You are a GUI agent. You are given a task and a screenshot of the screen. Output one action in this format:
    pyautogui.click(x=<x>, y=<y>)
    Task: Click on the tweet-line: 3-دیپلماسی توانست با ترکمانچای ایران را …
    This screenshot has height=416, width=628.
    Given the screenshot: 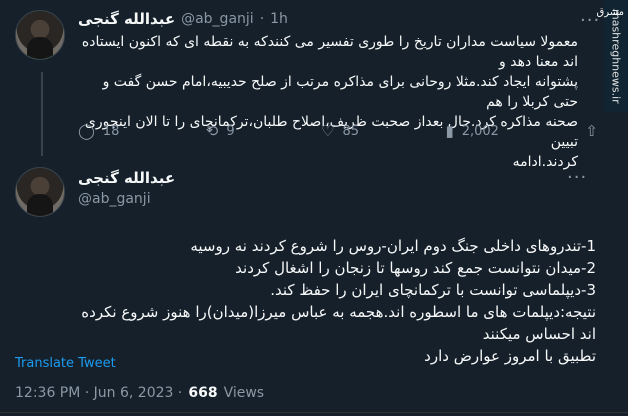 What is the action you would take?
    pyautogui.click(x=433, y=290)
    